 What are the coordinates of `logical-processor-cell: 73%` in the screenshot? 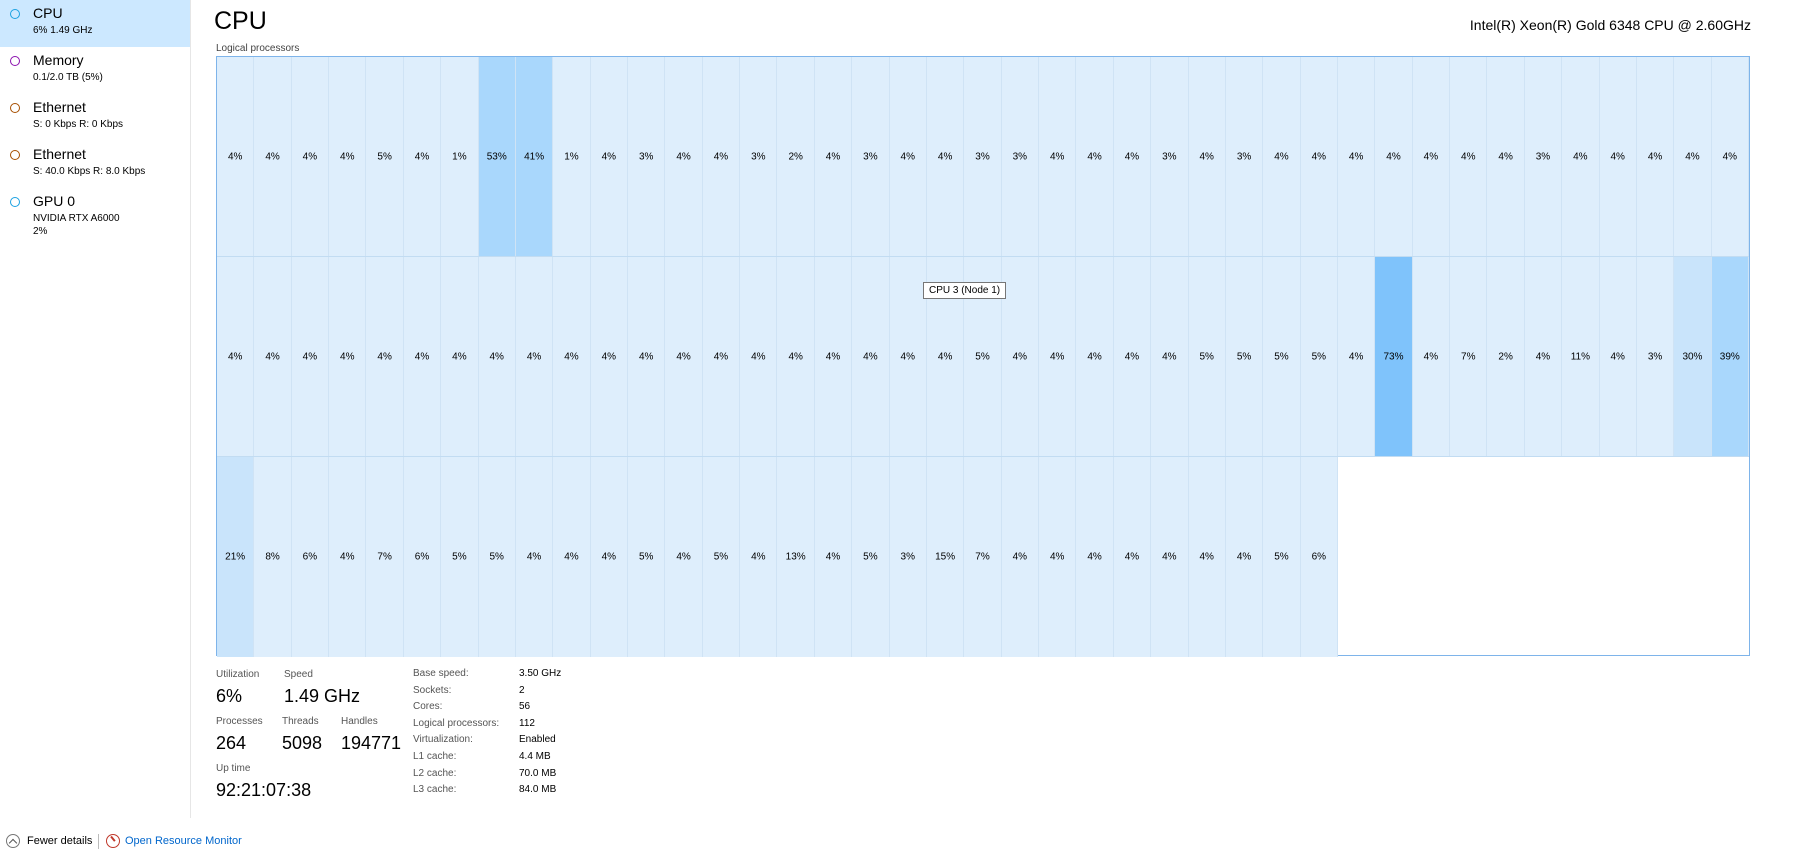 It's located at (1394, 356).